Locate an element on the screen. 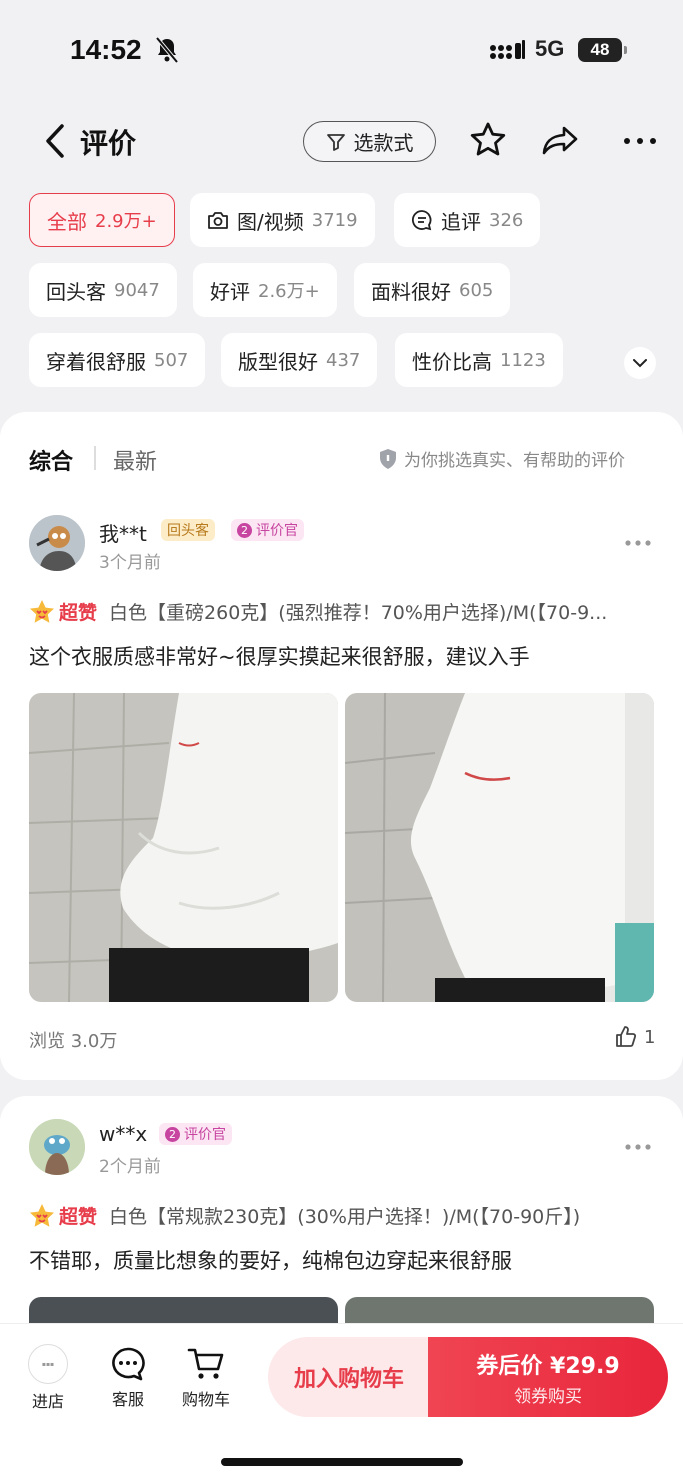  sort-tab-latest: 最新 is located at coordinates (135, 460).